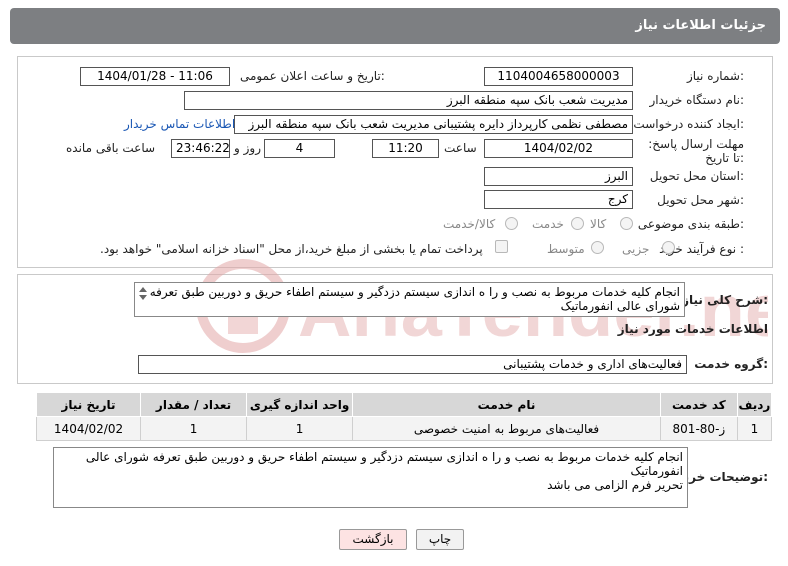 The width and height of the screenshot is (788, 566). I want to click on cell-service-code: ز-80-801, so click(698, 428).